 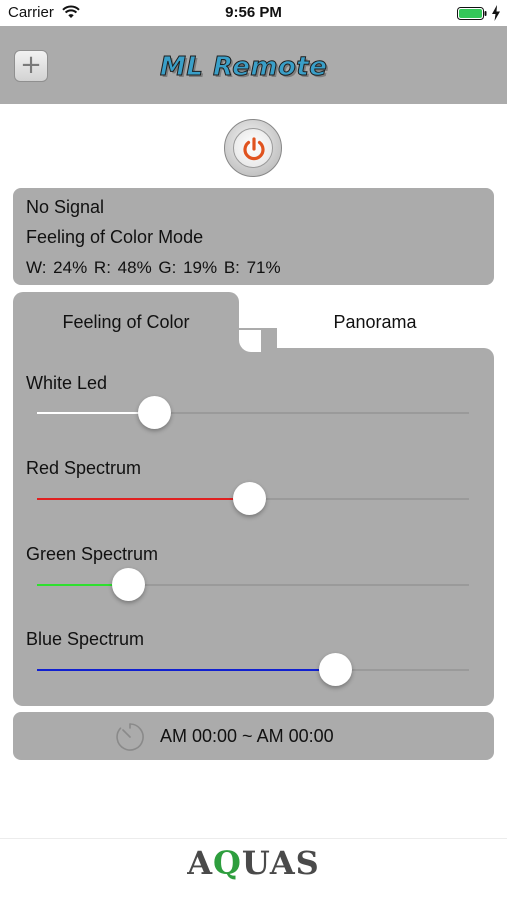 I want to click on status-bar: Carrier 9:56 PM, so click(x=253, y=13).